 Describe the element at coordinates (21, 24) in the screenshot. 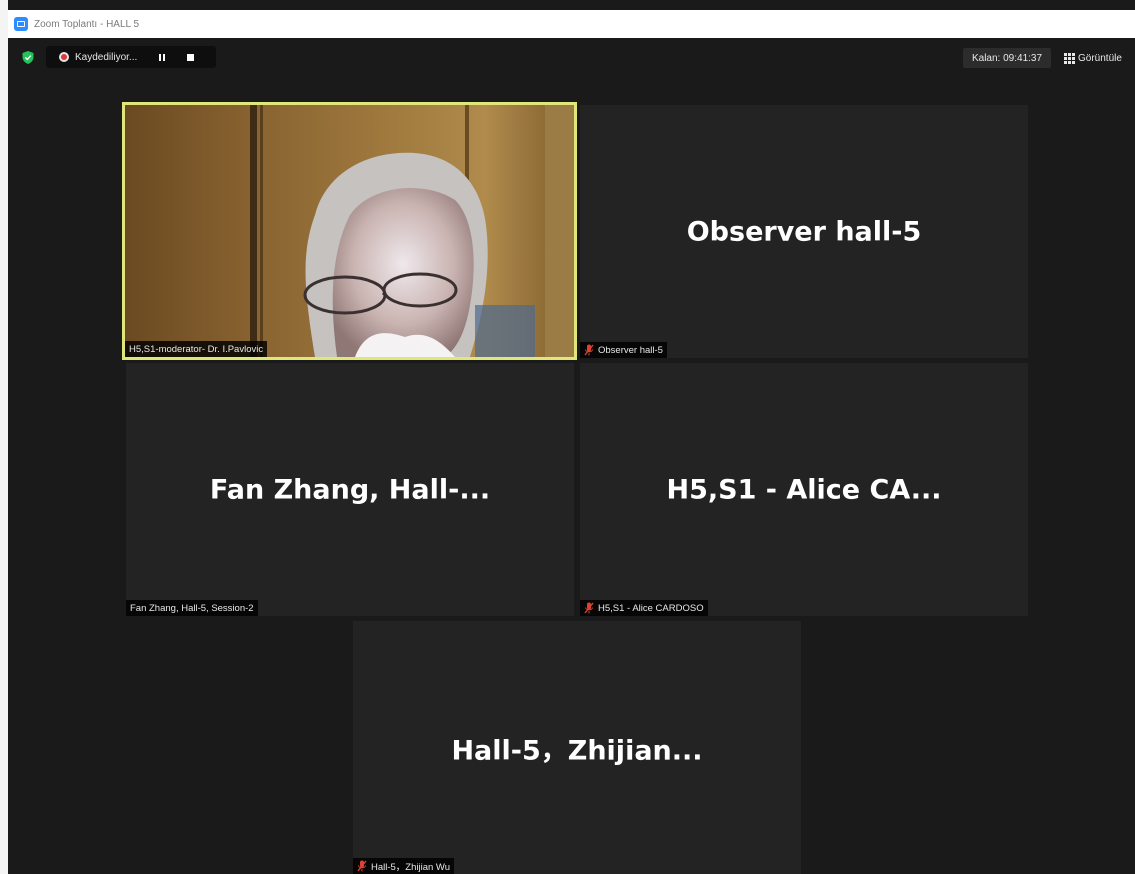

I see `zoom-app-icon` at that location.